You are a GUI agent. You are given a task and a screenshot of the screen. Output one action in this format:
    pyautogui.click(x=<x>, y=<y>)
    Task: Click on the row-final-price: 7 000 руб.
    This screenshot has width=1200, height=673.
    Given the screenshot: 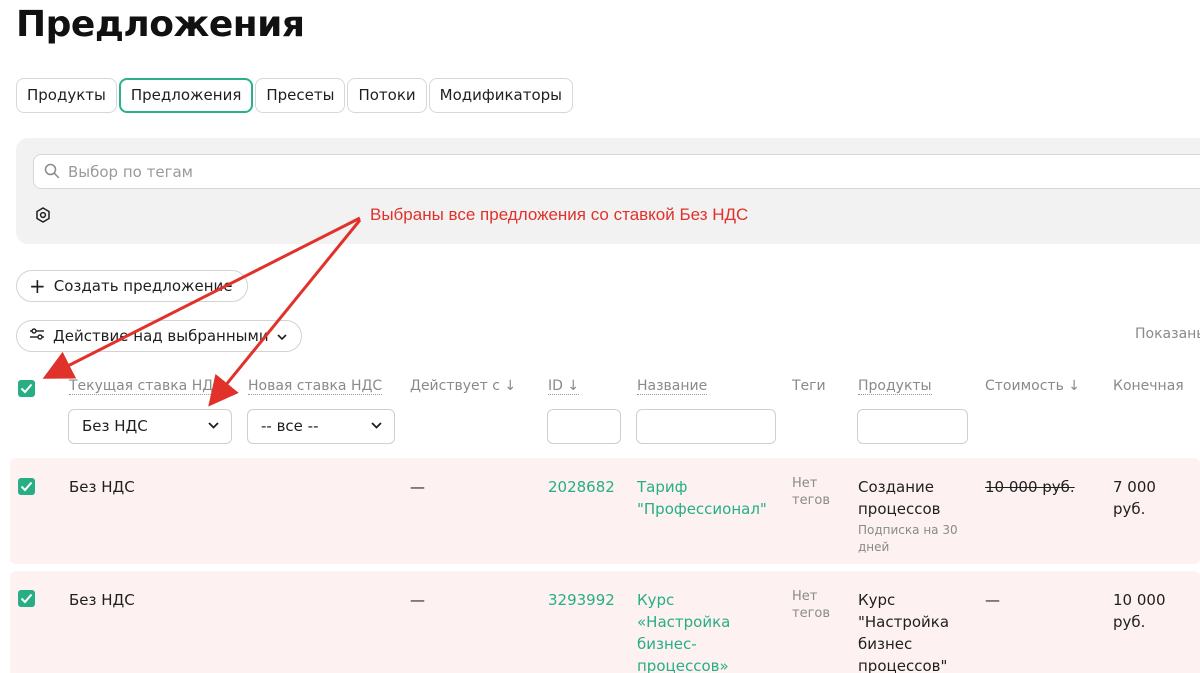 What is the action you would take?
    pyautogui.click(x=1134, y=498)
    